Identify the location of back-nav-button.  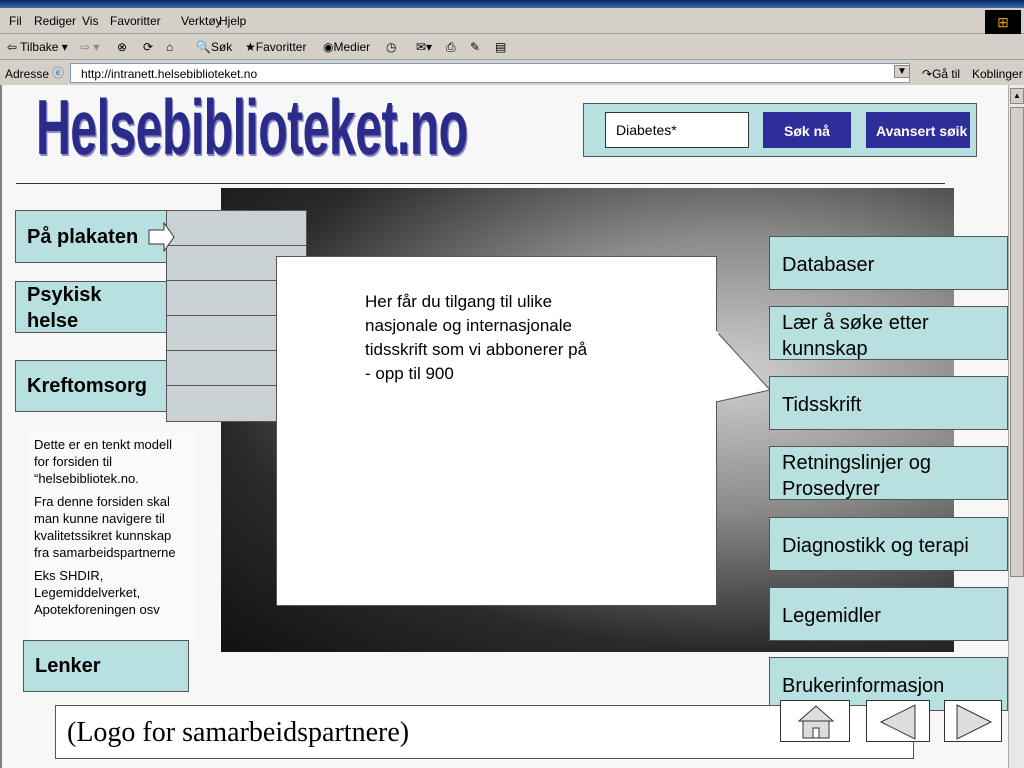
(898, 721).